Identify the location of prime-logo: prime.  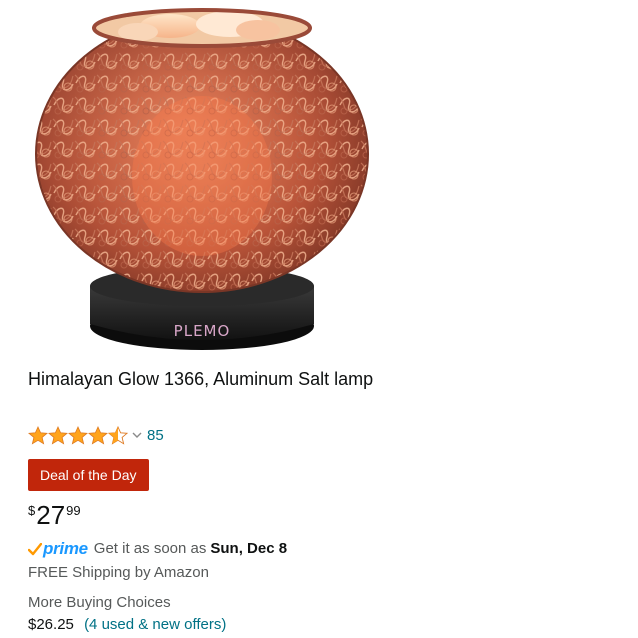
(58, 549).